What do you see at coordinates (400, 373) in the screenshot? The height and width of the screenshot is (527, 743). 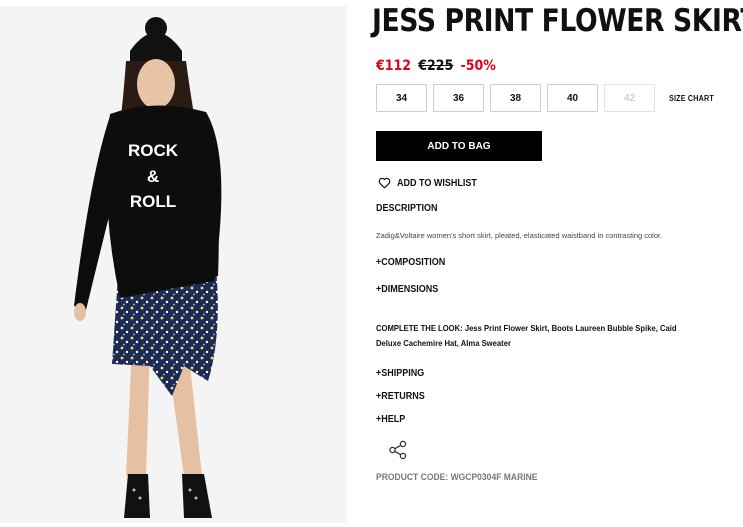 I see `shipping-toggle: +SHIPPING` at bounding box center [400, 373].